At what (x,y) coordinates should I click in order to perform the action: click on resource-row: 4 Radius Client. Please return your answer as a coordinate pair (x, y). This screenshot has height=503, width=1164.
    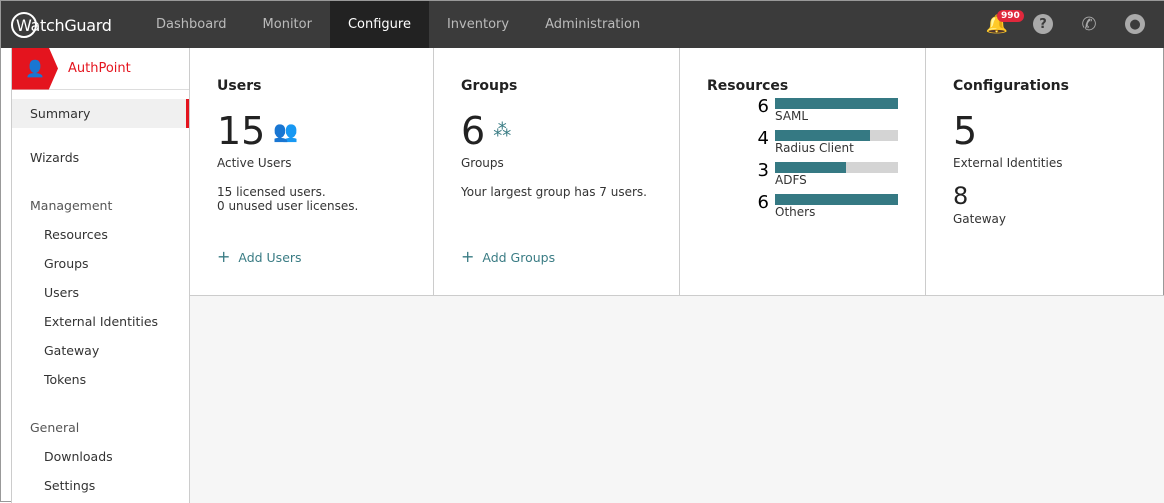
    Looking at the image, I should click on (826, 142).